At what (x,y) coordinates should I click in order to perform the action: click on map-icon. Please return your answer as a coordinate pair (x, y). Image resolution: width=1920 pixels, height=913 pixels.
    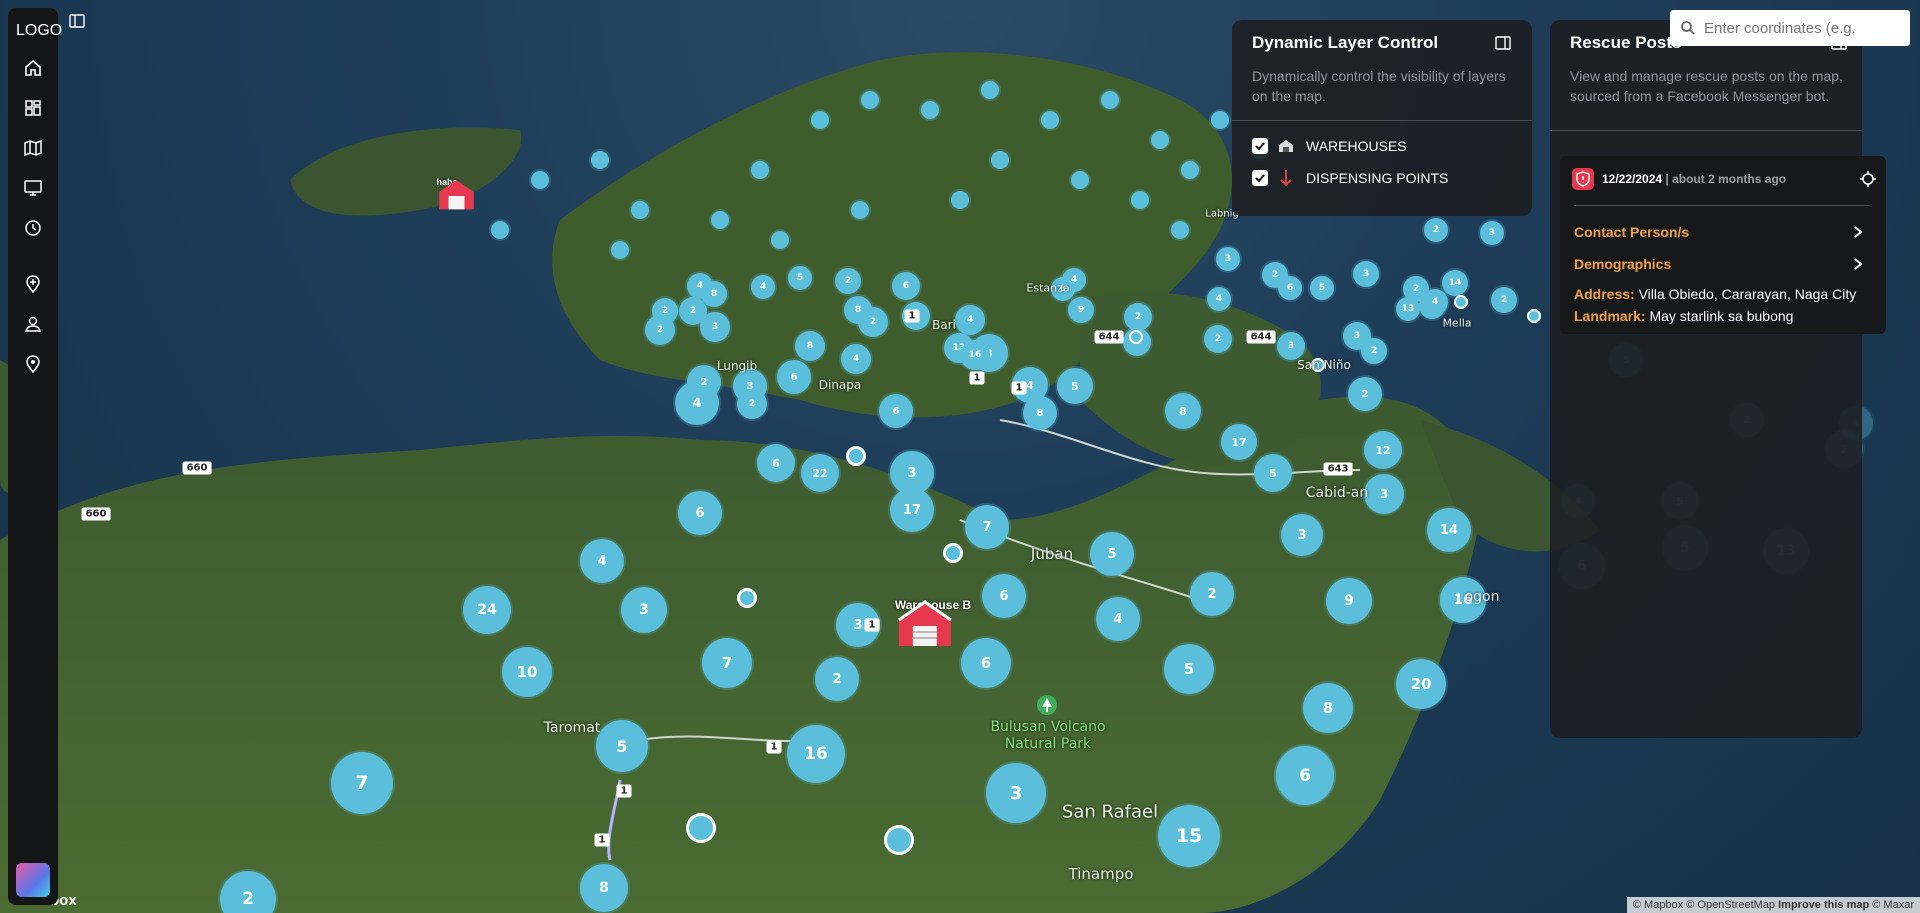
    Looking at the image, I should click on (33, 148).